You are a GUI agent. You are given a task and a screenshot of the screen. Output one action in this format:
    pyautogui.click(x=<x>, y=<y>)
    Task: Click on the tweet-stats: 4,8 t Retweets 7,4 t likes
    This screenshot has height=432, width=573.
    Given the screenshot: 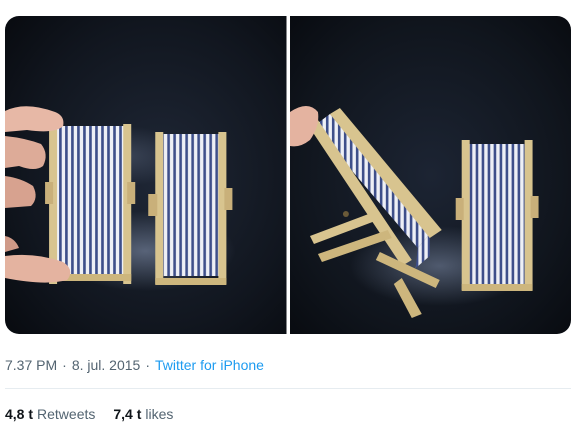 What is the action you would take?
    pyautogui.click(x=89, y=414)
    